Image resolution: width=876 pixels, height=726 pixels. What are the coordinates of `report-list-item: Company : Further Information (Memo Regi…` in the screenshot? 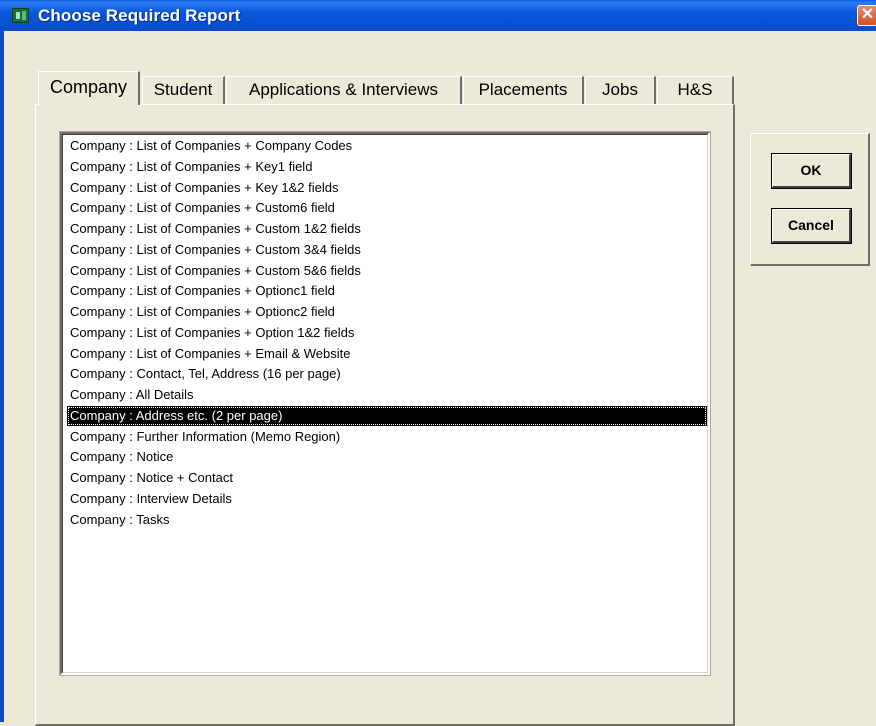 It's located at (387, 437).